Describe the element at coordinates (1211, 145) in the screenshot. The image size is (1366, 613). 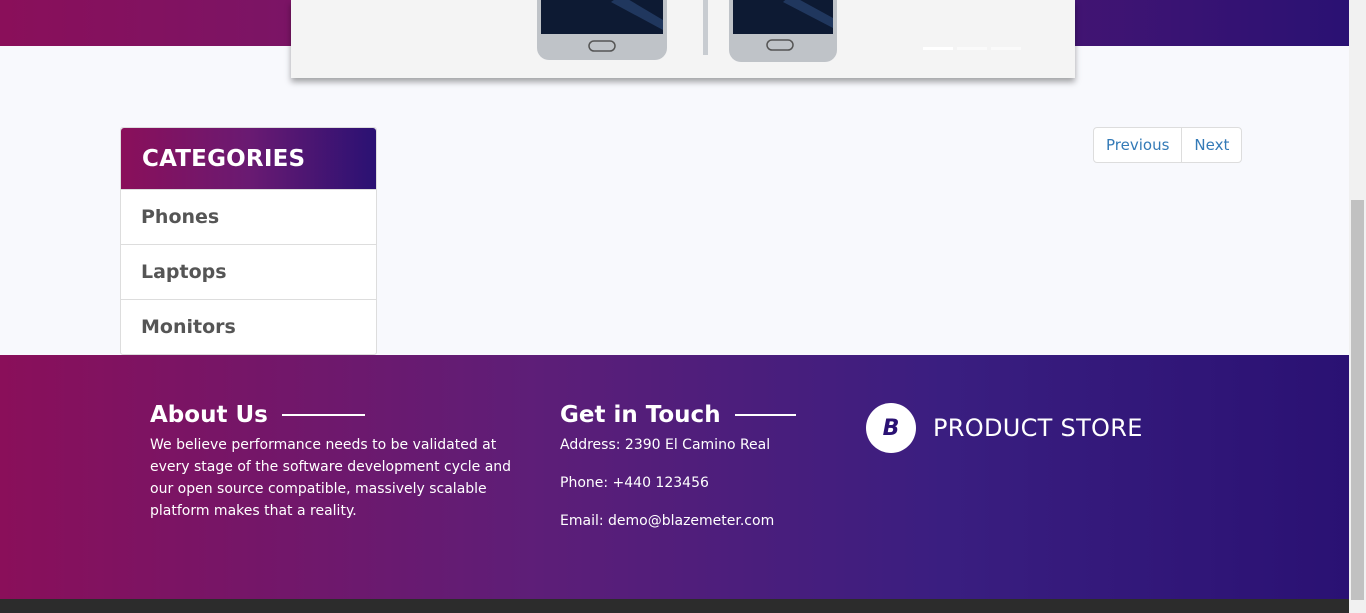
I see `next-button: Next` at that location.